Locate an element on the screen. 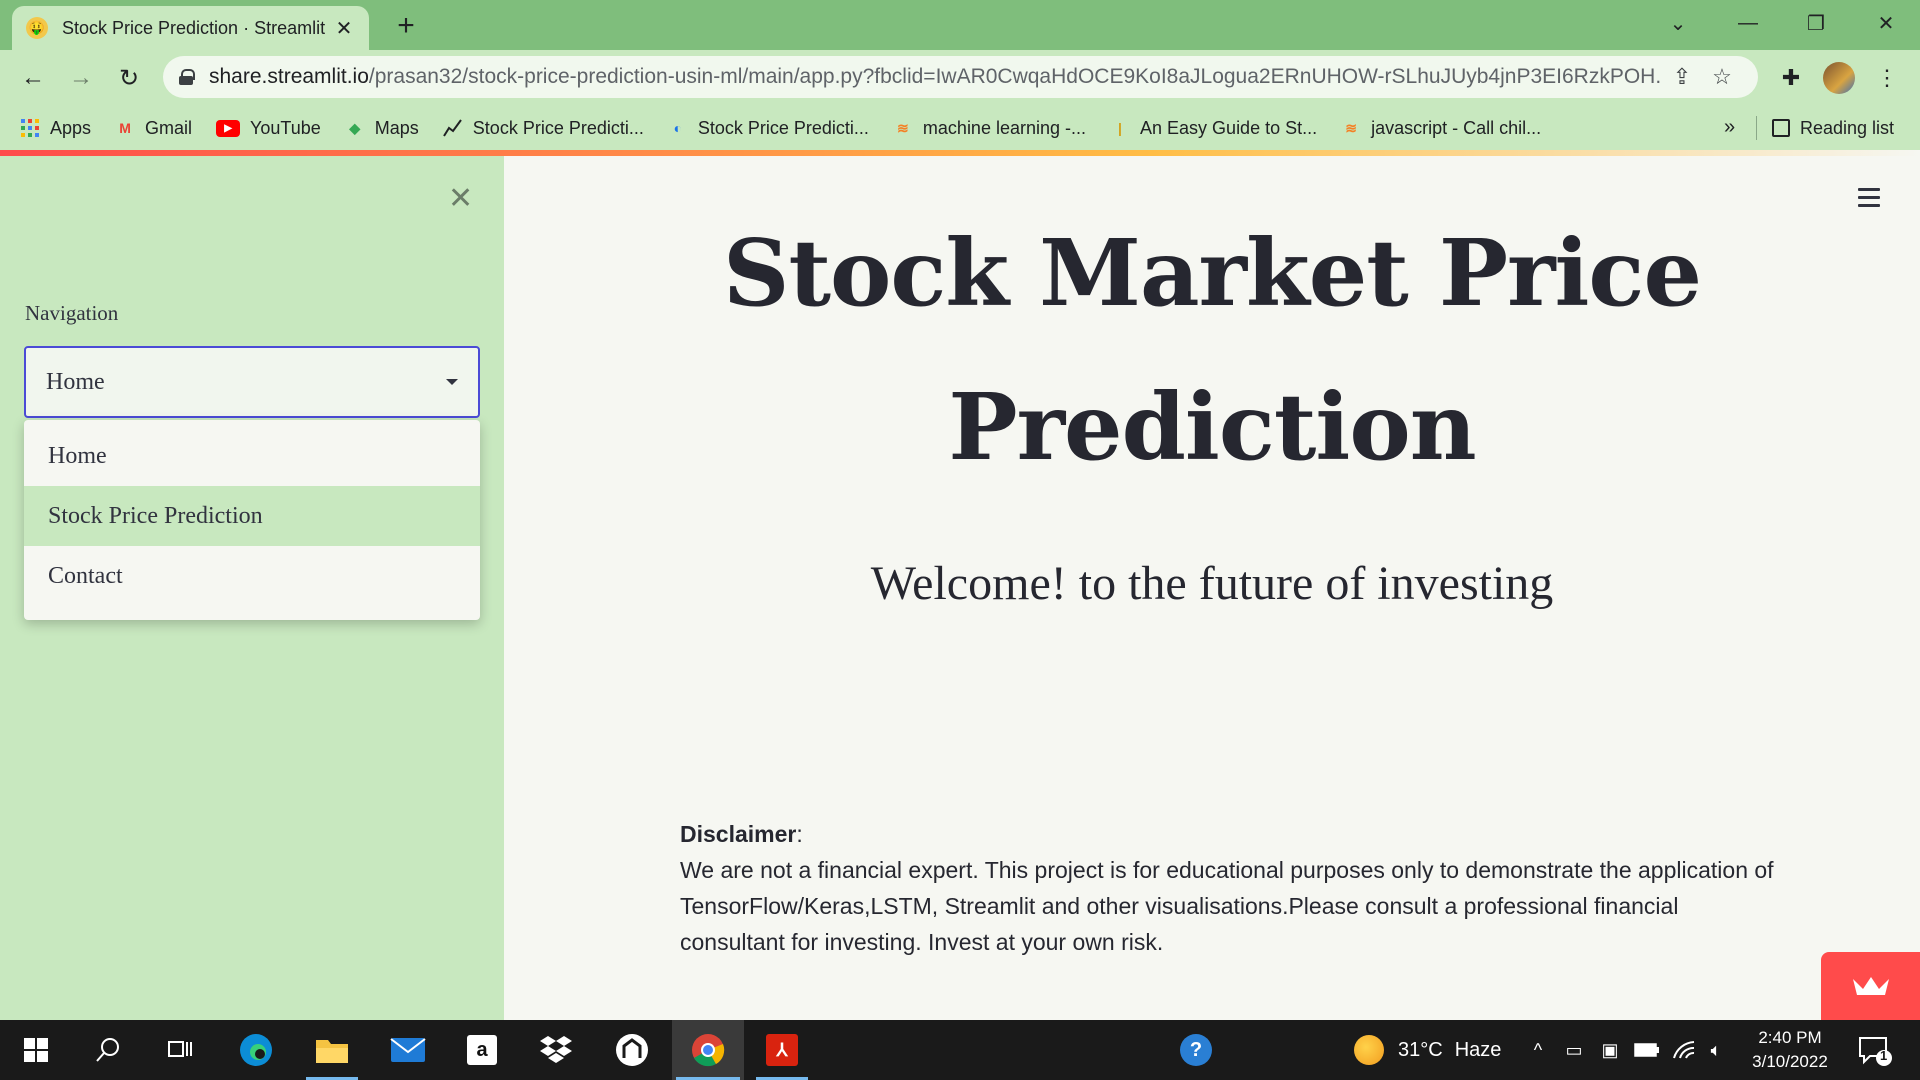 The height and width of the screenshot is (1080, 1920). bookmark-gmail: M Gmail is located at coordinates (153, 128).